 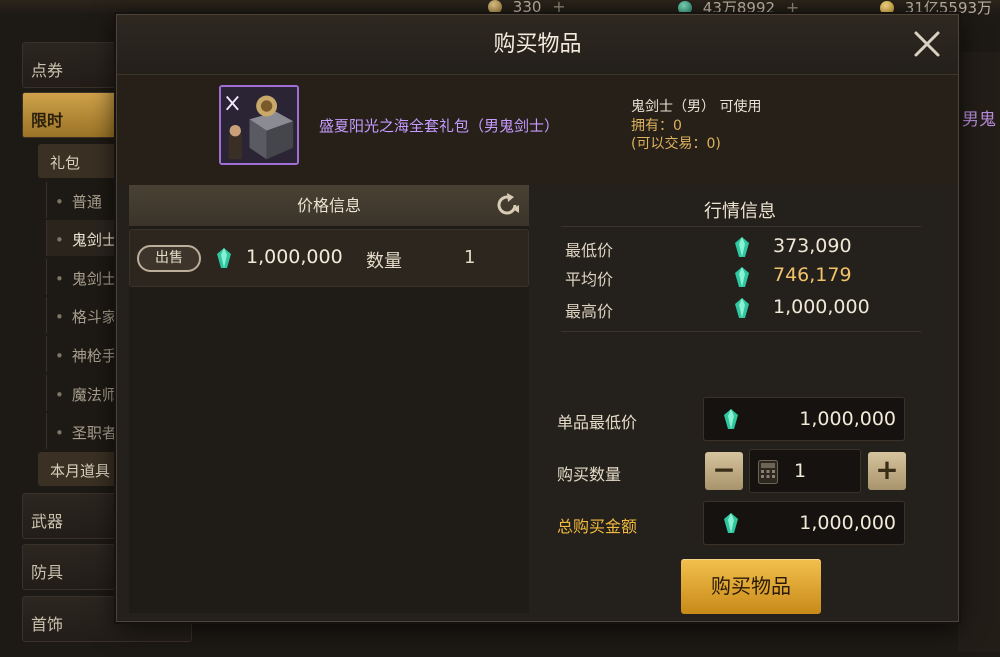 What do you see at coordinates (597, 526) in the screenshot?
I see `total-amount-label: 总购买金额` at bounding box center [597, 526].